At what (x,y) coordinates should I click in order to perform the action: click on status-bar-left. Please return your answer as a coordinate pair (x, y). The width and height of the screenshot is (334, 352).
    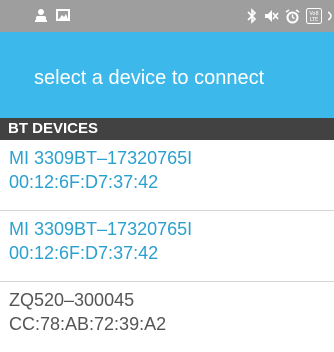
    Looking at the image, I should click on (52, 15).